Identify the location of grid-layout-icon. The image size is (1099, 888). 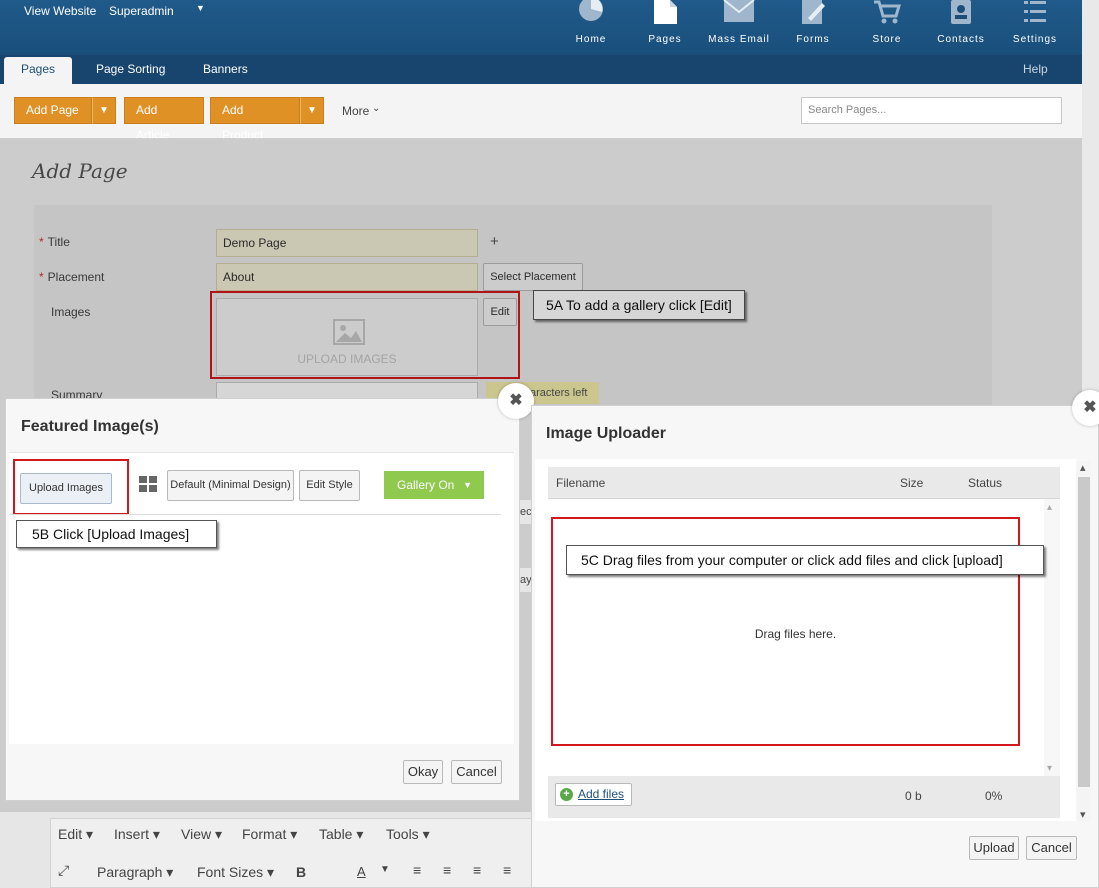
(149, 485).